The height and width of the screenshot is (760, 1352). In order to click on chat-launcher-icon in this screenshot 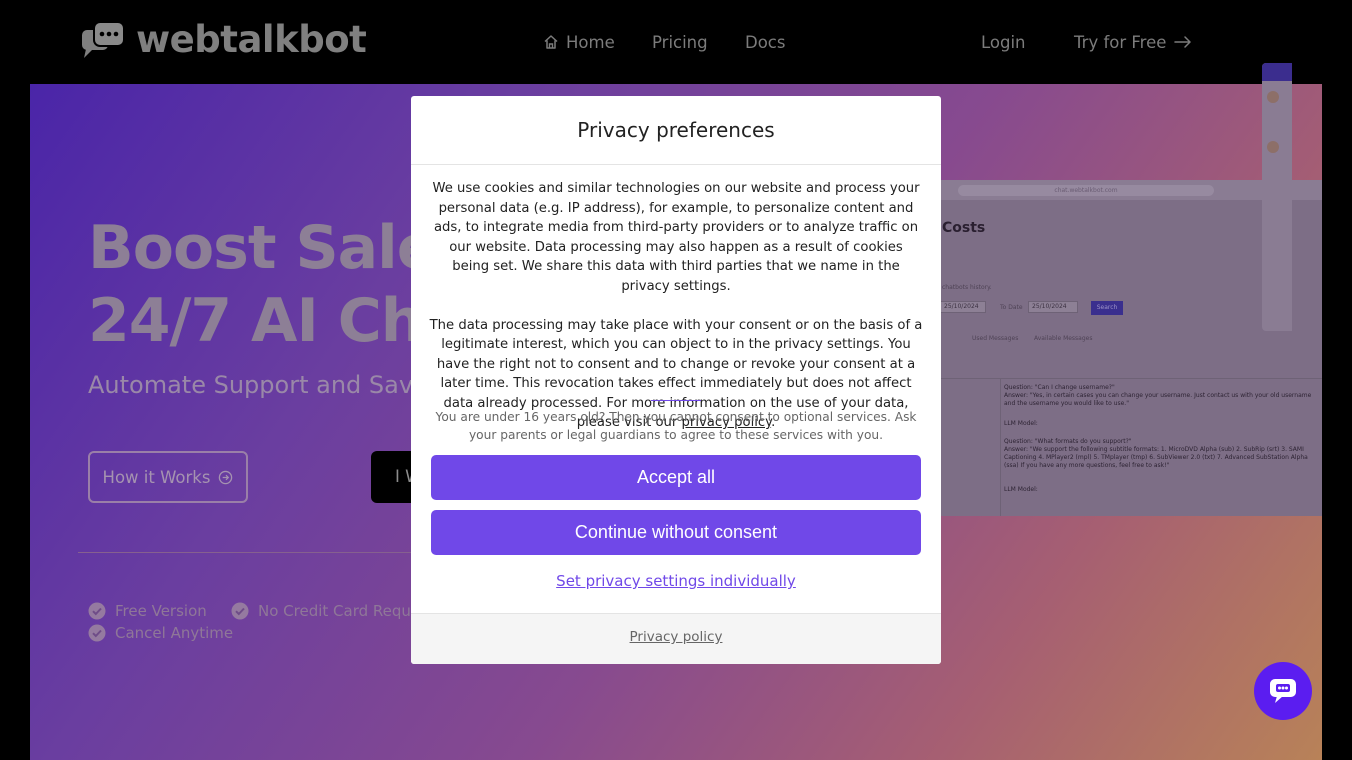, I will do `click(1283, 691)`.